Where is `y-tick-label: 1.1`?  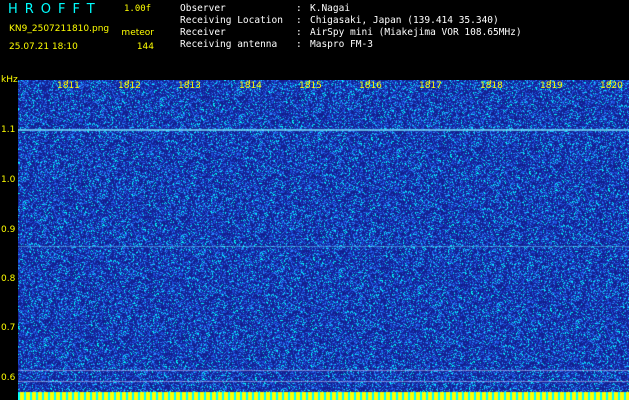
y-tick-label: 1.1 is located at coordinates (8, 130).